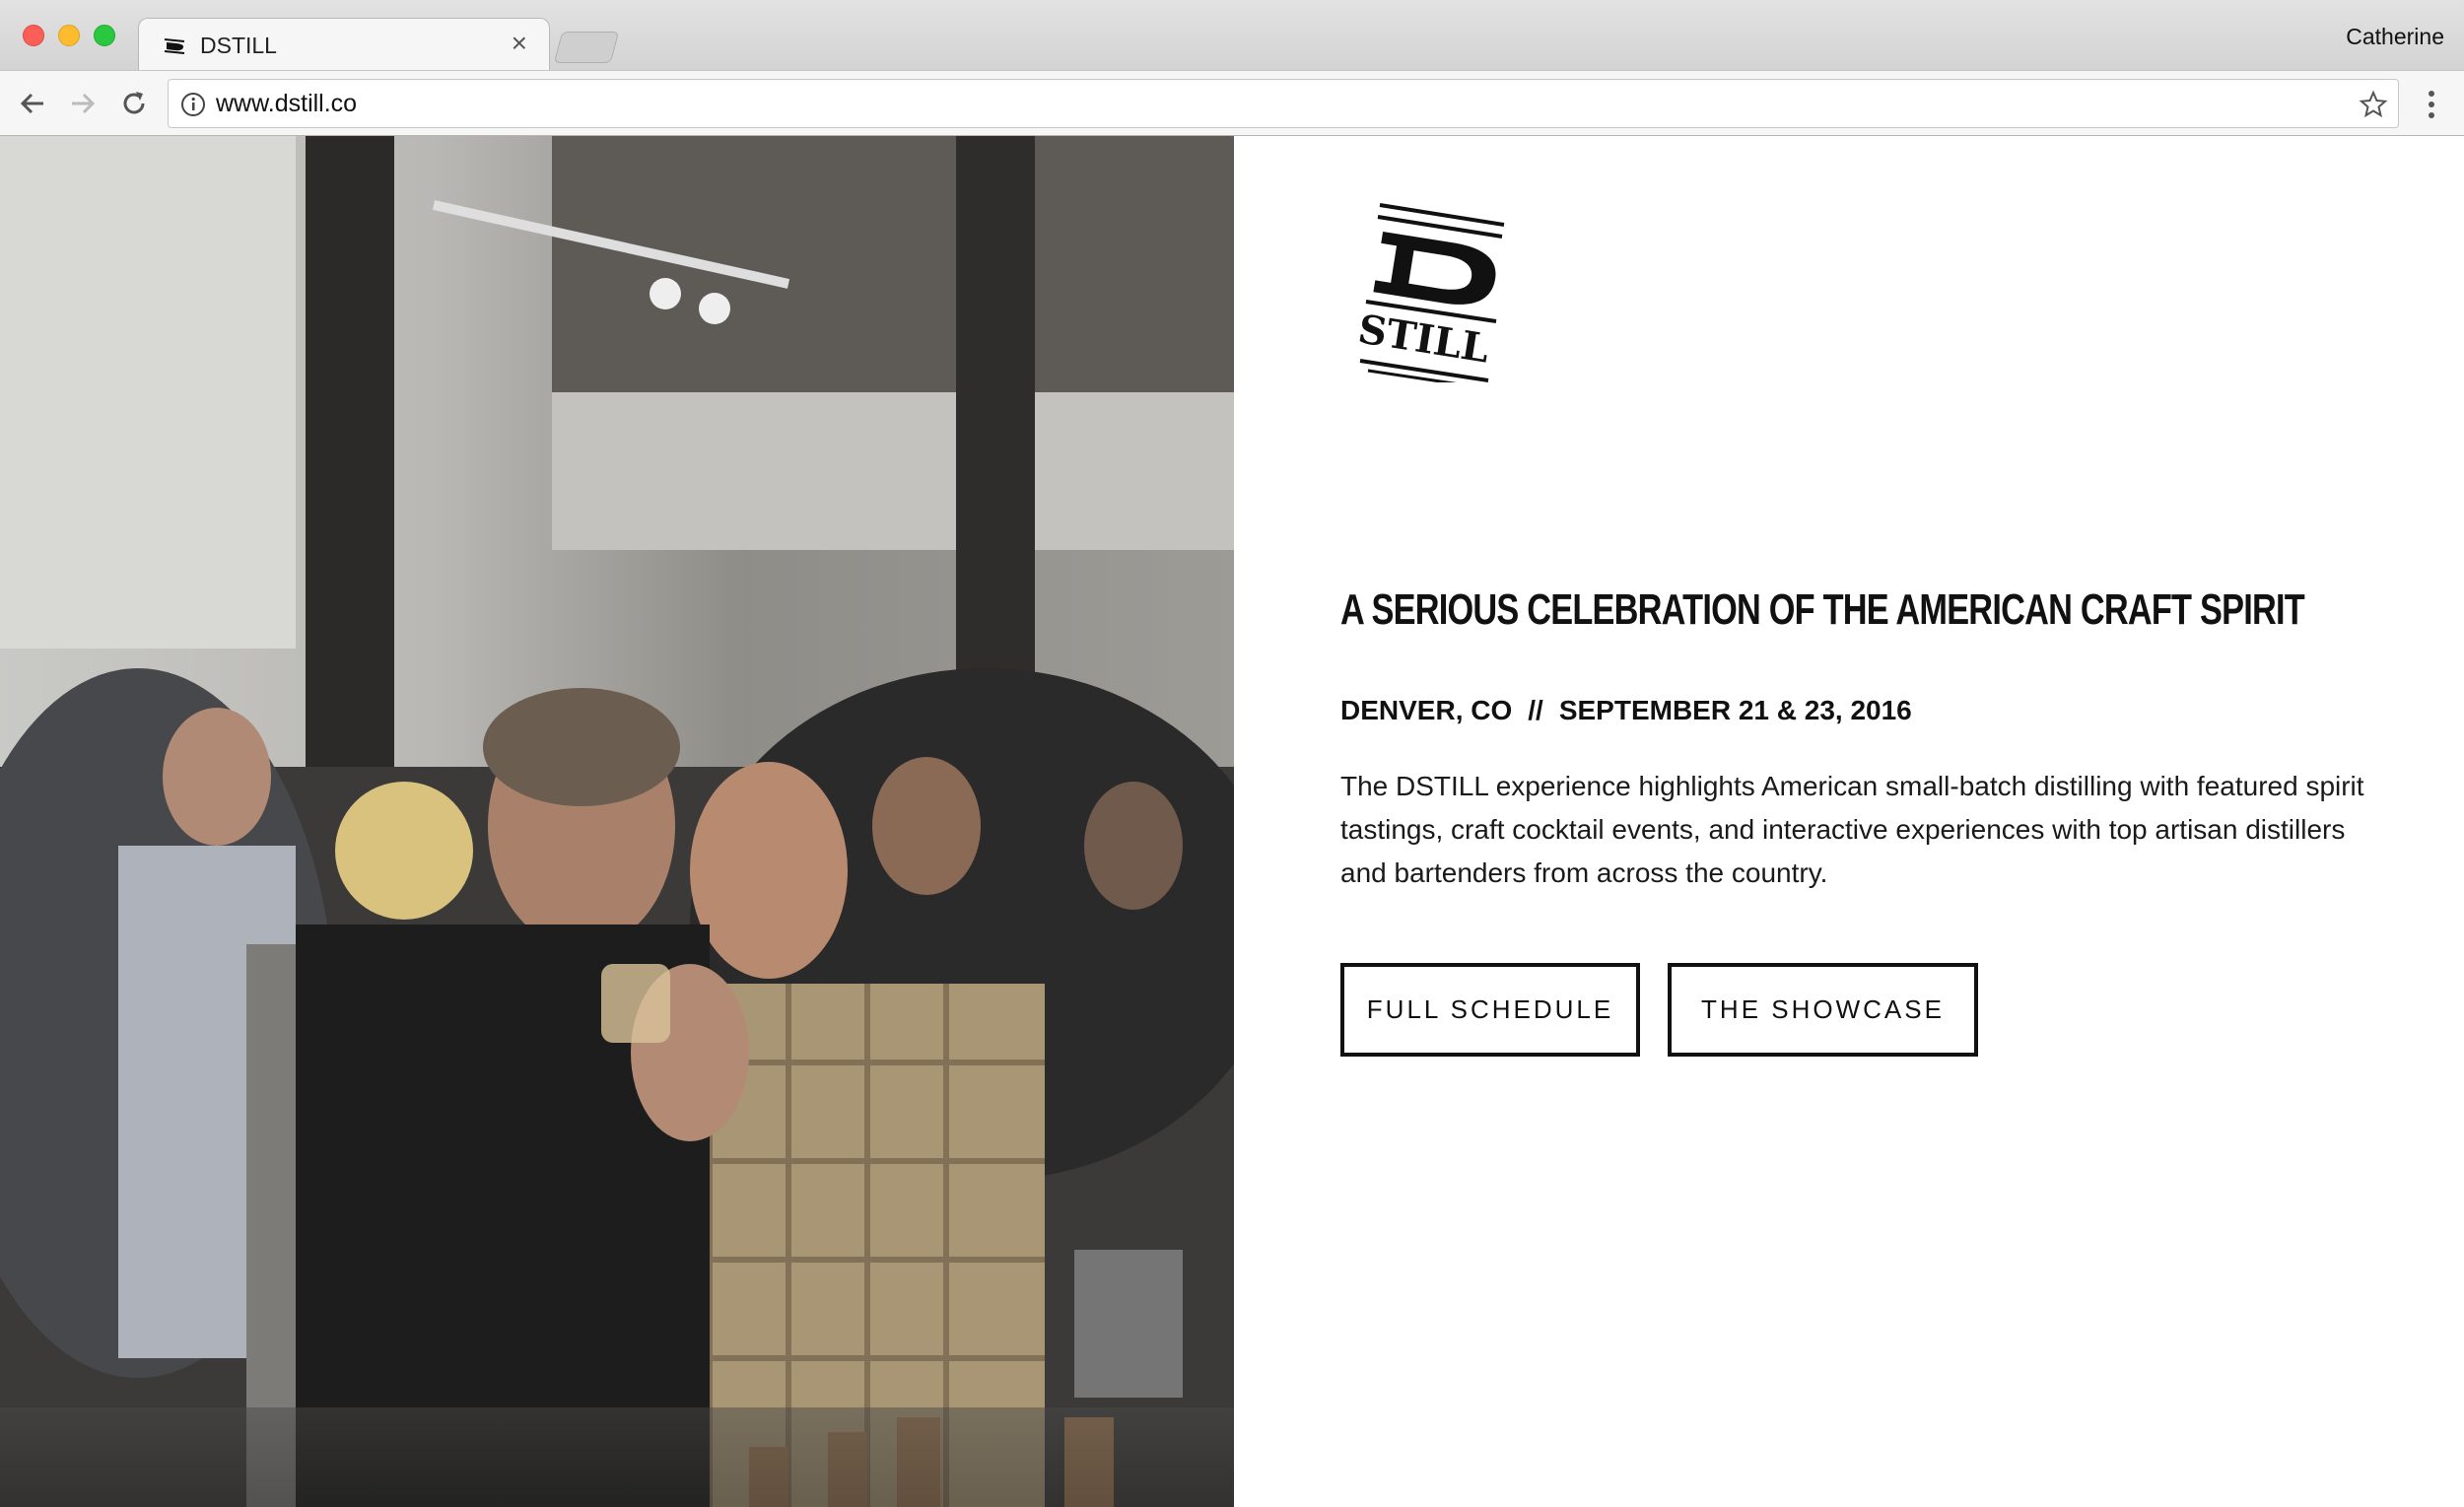 This screenshot has height=1507, width=2464. I want to click on more-menu-icon, so click(2431, 104).